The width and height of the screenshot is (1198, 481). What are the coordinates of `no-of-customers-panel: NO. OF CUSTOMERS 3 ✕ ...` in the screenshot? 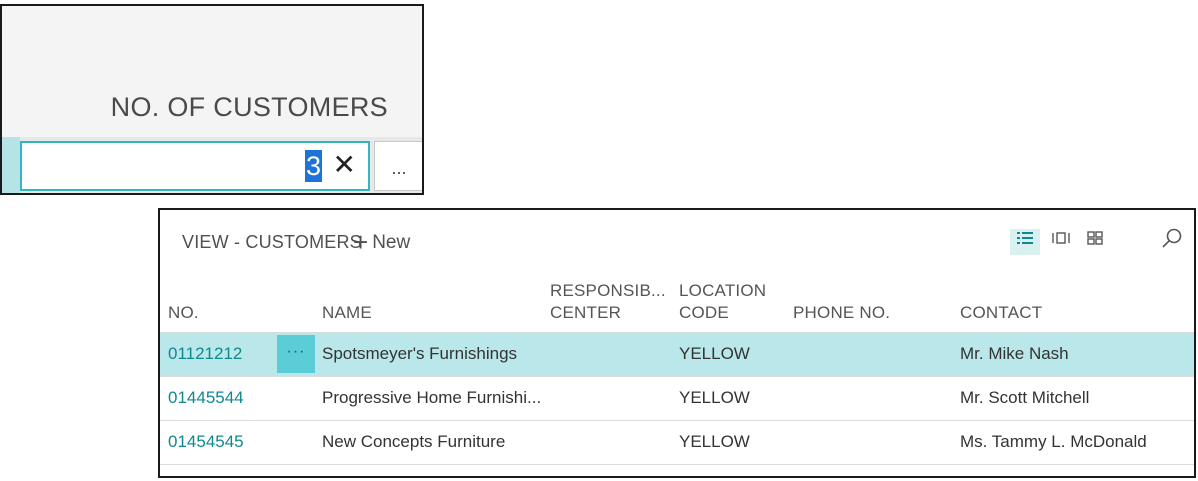 It's located at (212, 99).